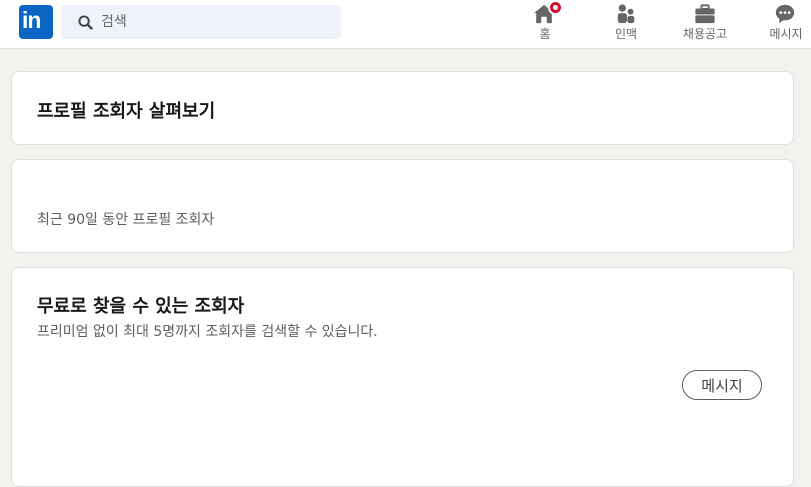  Describe the element at coordinates (126, 220) in the screenshot. I see `viewers-summary-text: 최근 90일 동안 프로필 조회자` at that location.